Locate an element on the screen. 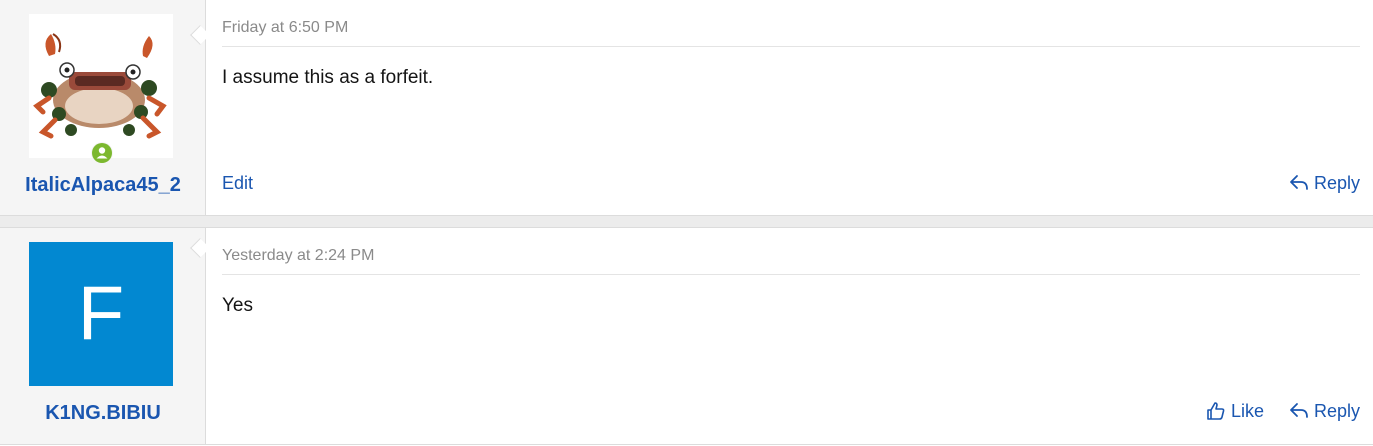  user-column: F K1NG.BIBIU is located at coordinates (103, 336).